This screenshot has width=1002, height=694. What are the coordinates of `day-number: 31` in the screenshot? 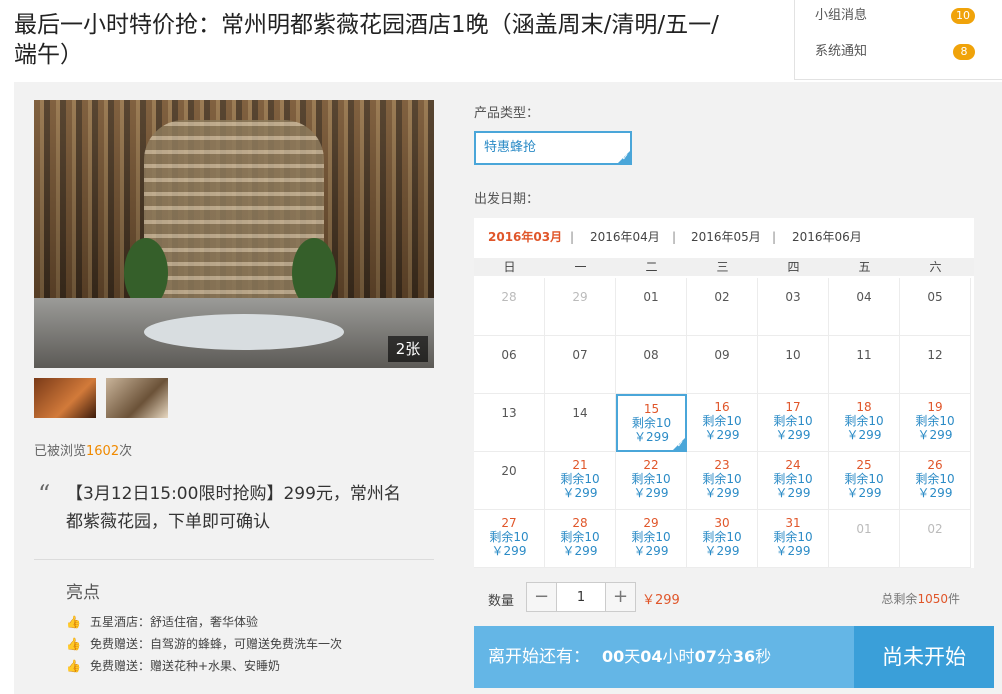 It's located at (793, 523).